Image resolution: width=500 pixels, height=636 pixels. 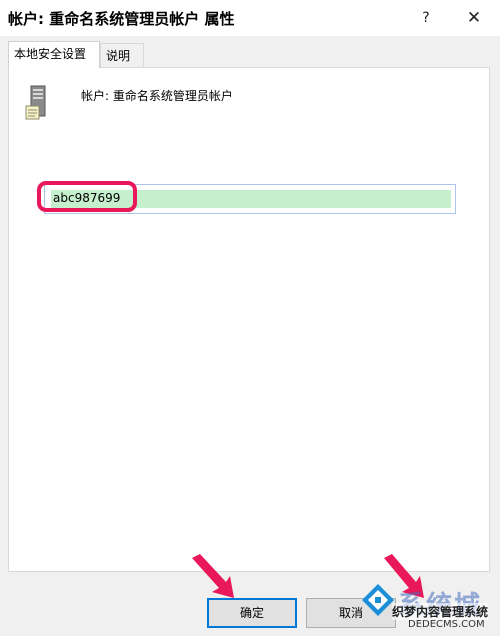 What do you see at coordinates (157, 96) in the screenshot?
I see `policy-name-label: 帐户: 重命名系统管理员帐户` at bounding box center [157, 96].